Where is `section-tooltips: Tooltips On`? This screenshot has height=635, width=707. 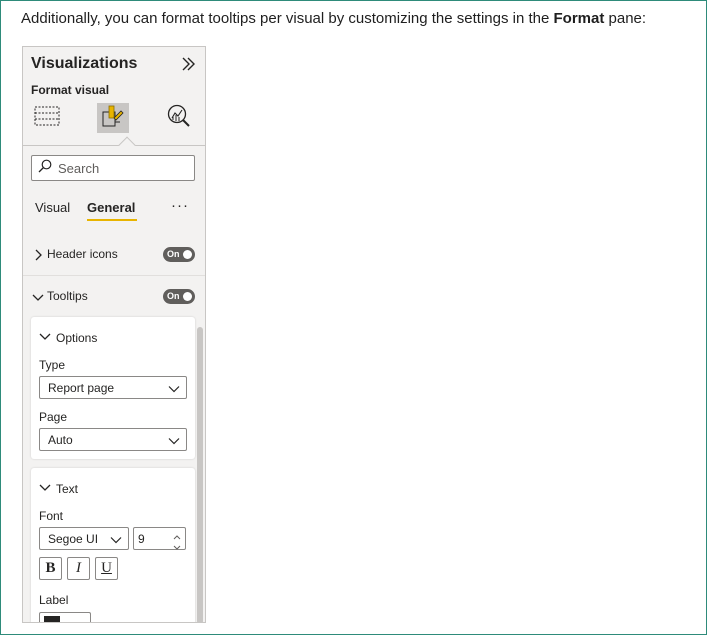 section-tooltips: Tooltips On is located at coordinates (114, 296).